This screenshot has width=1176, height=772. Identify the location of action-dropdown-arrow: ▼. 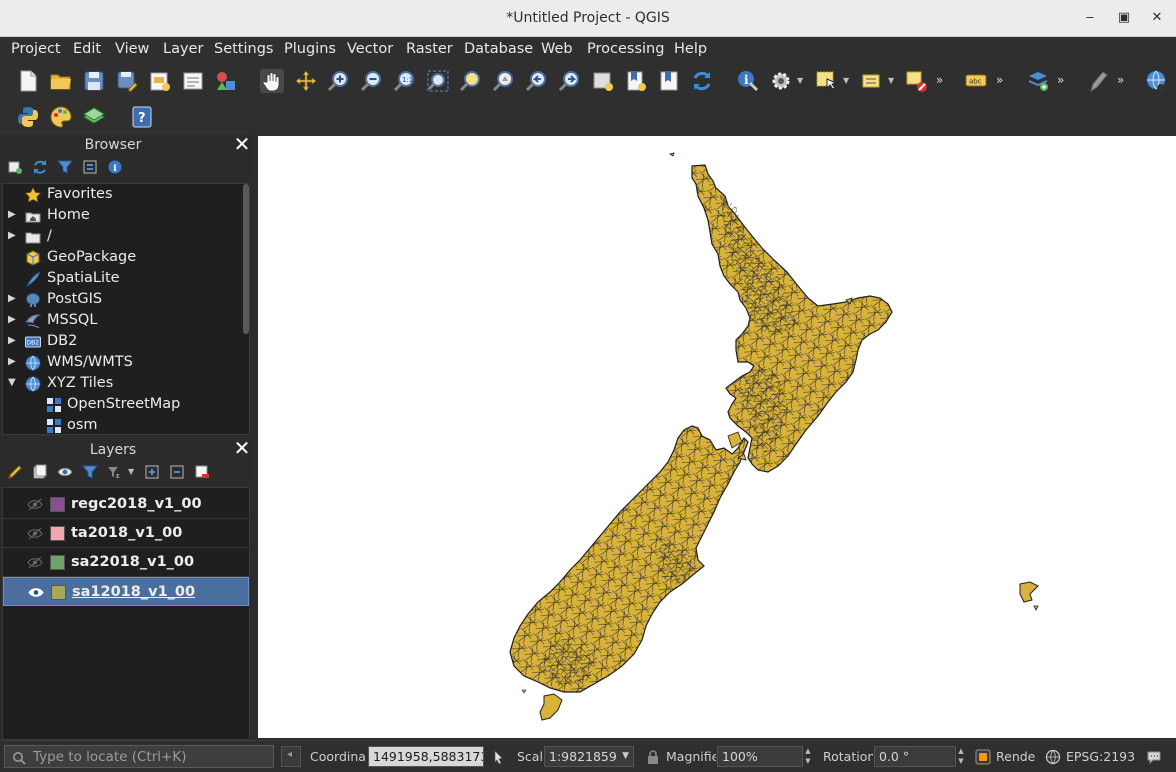
(801, 81).